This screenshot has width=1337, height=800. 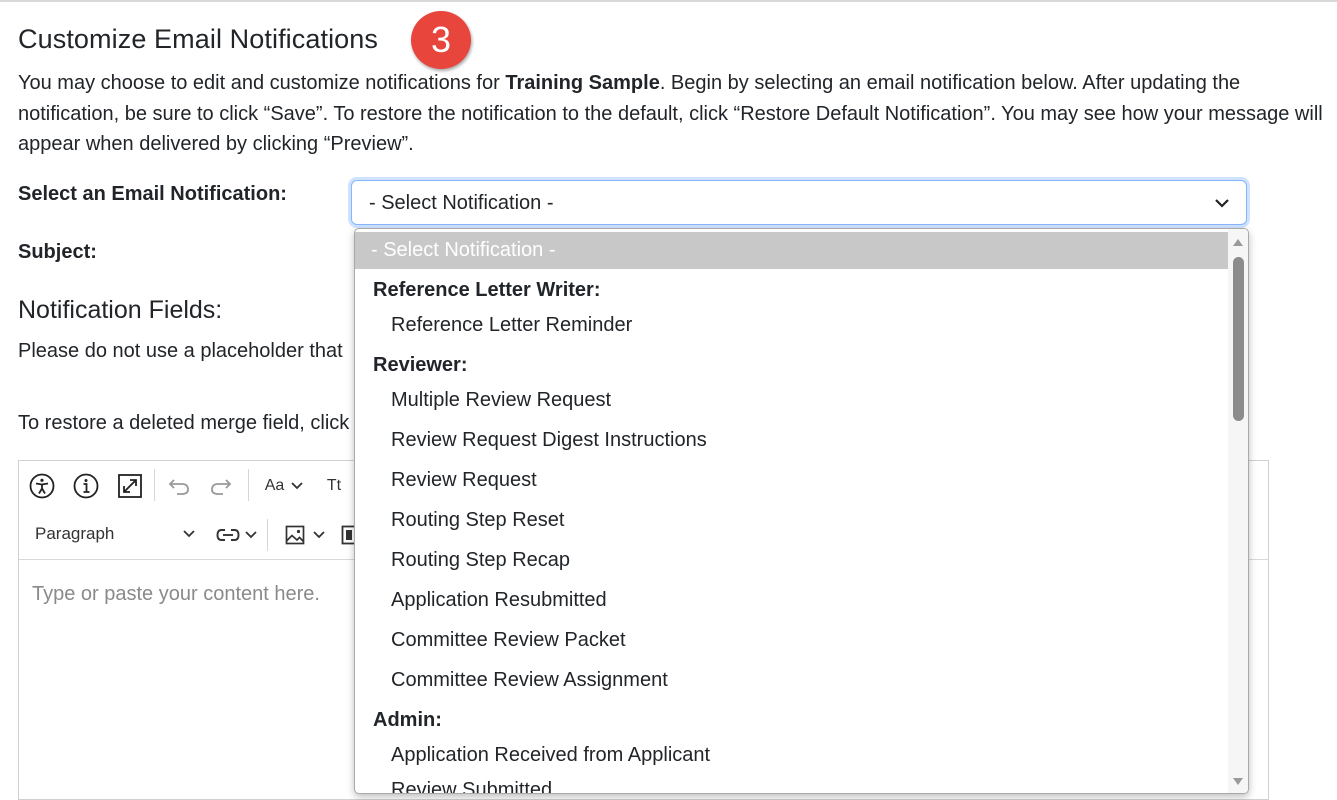 What do you see at coordinates (120, 310) in the screenshot?
I see `notification-fields-title: Notification Fields:` at bounding box center [120, 310].